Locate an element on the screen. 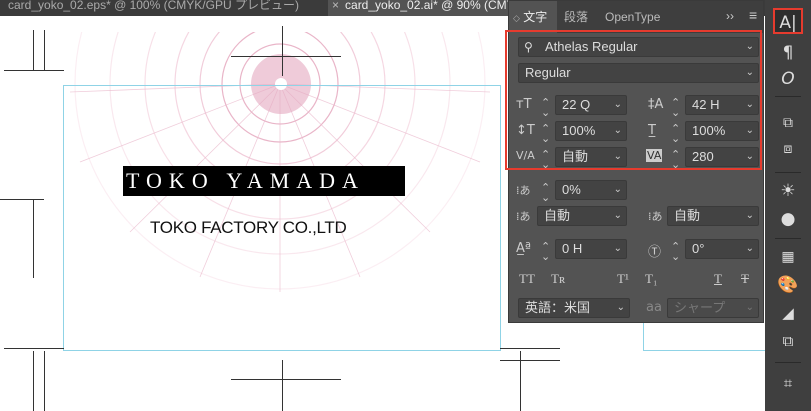 This screenshot has height=411, width=811. underline-icon: T is located at coordinates (718, 279).